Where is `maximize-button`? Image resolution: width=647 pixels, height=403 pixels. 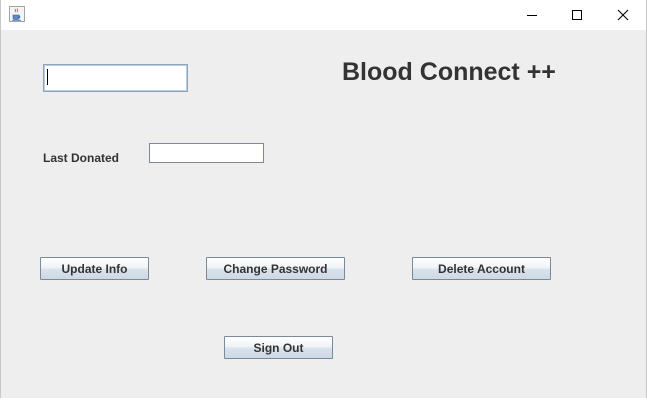 maximize-button is located at coordinates (577, 15).